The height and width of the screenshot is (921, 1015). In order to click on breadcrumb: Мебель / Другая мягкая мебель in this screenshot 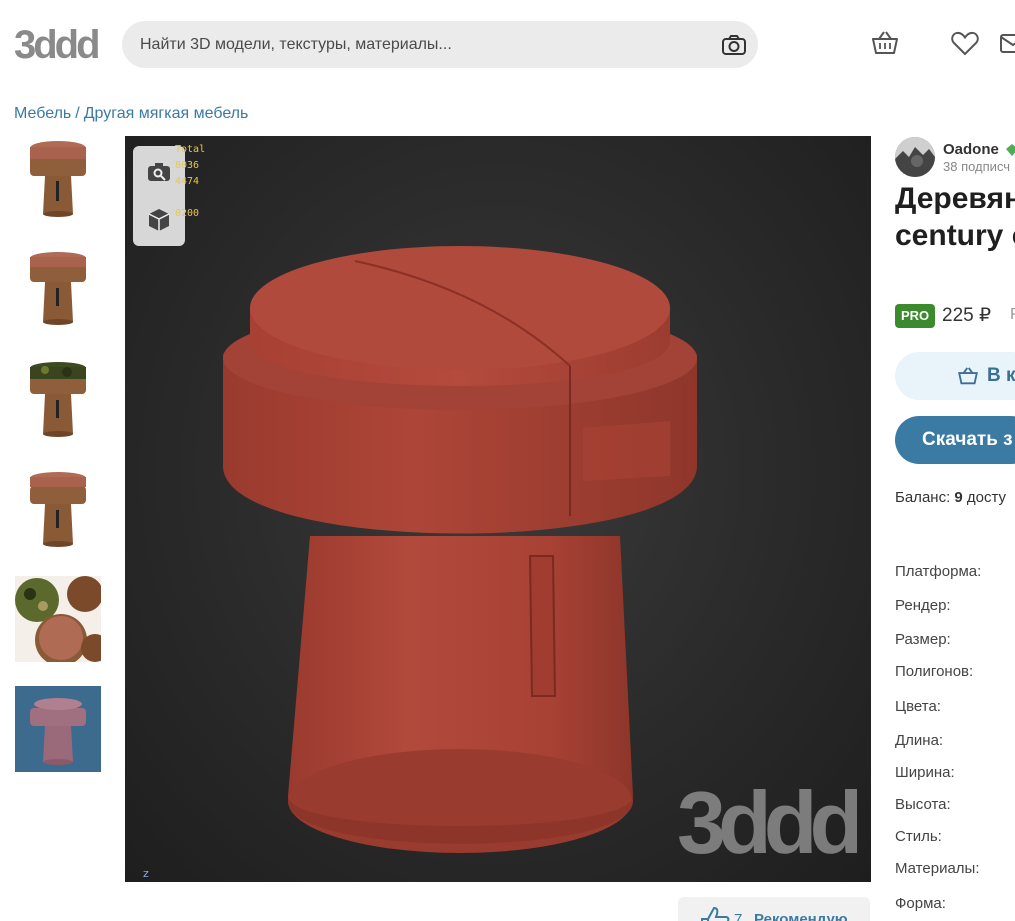, I will do `click(131, 114)`.